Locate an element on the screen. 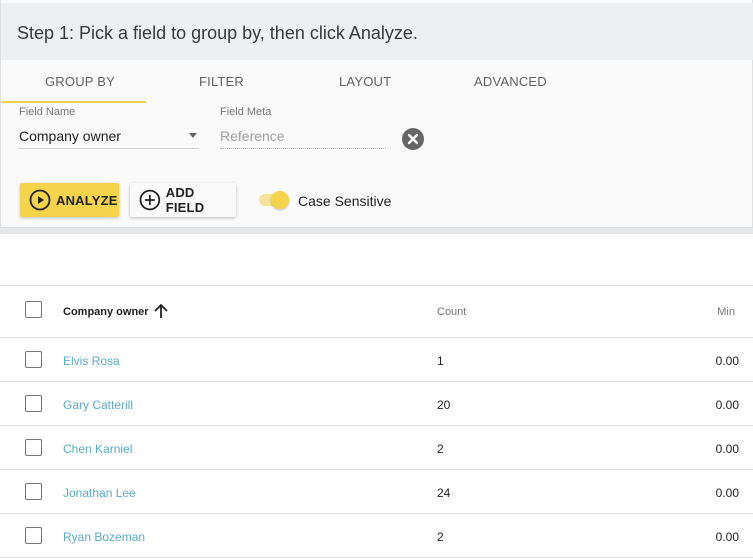  owner-link: Gary Catterill is located at coordinates (98, 405).